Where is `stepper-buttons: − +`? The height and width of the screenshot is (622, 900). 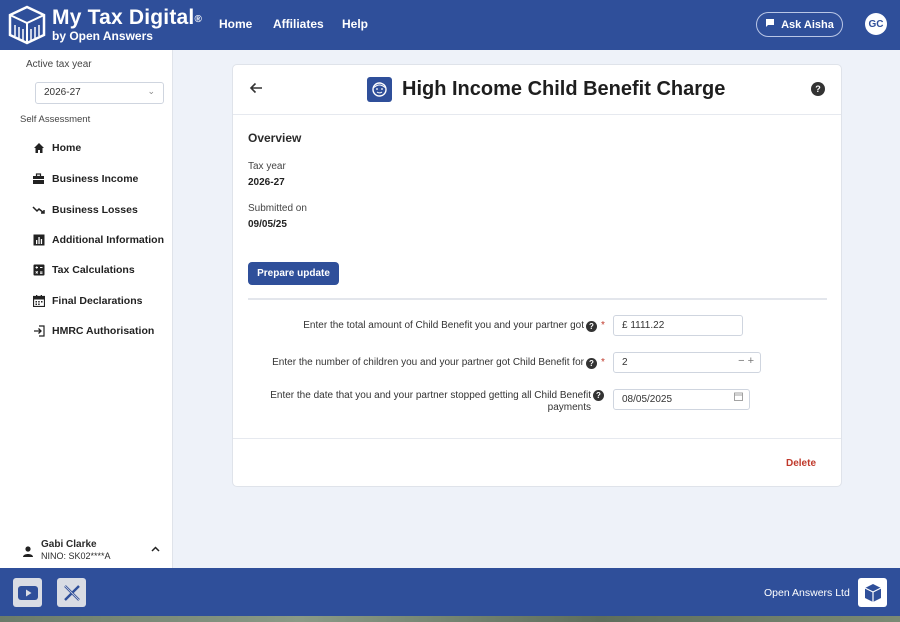
stepper-buttons: − + is located at coordinates (746, 361).